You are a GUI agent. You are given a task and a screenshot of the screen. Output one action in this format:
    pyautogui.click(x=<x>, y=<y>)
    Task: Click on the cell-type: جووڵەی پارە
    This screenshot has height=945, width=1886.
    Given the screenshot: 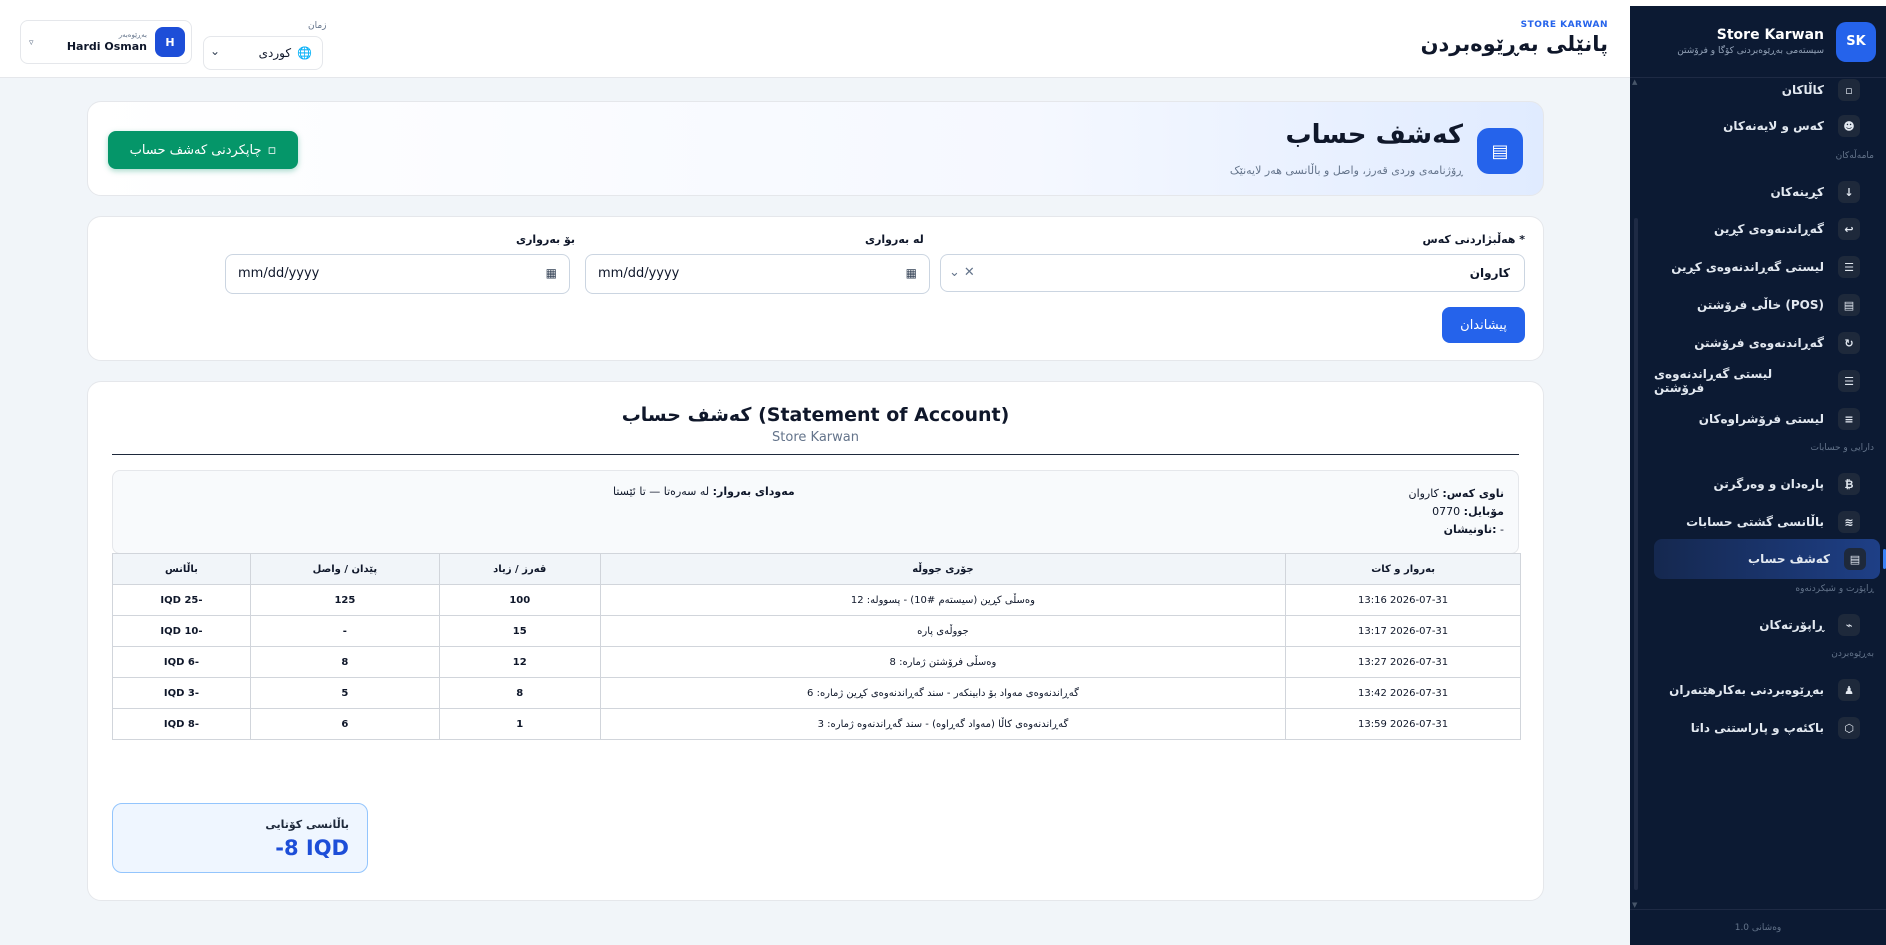 What is the action you would take?
    pyautogui.click(x=943, y=631)
    